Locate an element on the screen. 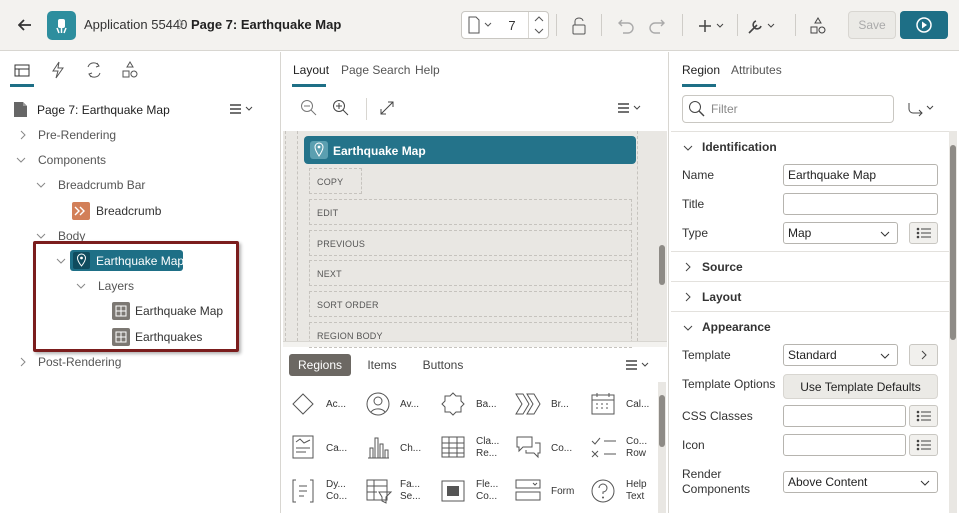  group-source: Source is located at coordinates (810, 266).